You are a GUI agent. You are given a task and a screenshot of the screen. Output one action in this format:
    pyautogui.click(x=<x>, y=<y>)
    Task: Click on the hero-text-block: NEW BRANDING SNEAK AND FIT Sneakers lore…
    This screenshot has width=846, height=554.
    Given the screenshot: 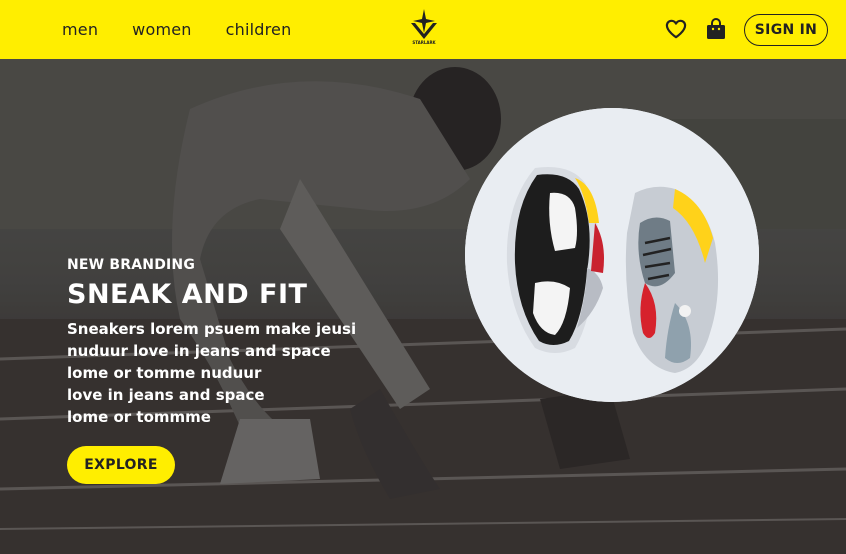 What is the action you would take?
    pyautogui.click(x=217, y=342)
    